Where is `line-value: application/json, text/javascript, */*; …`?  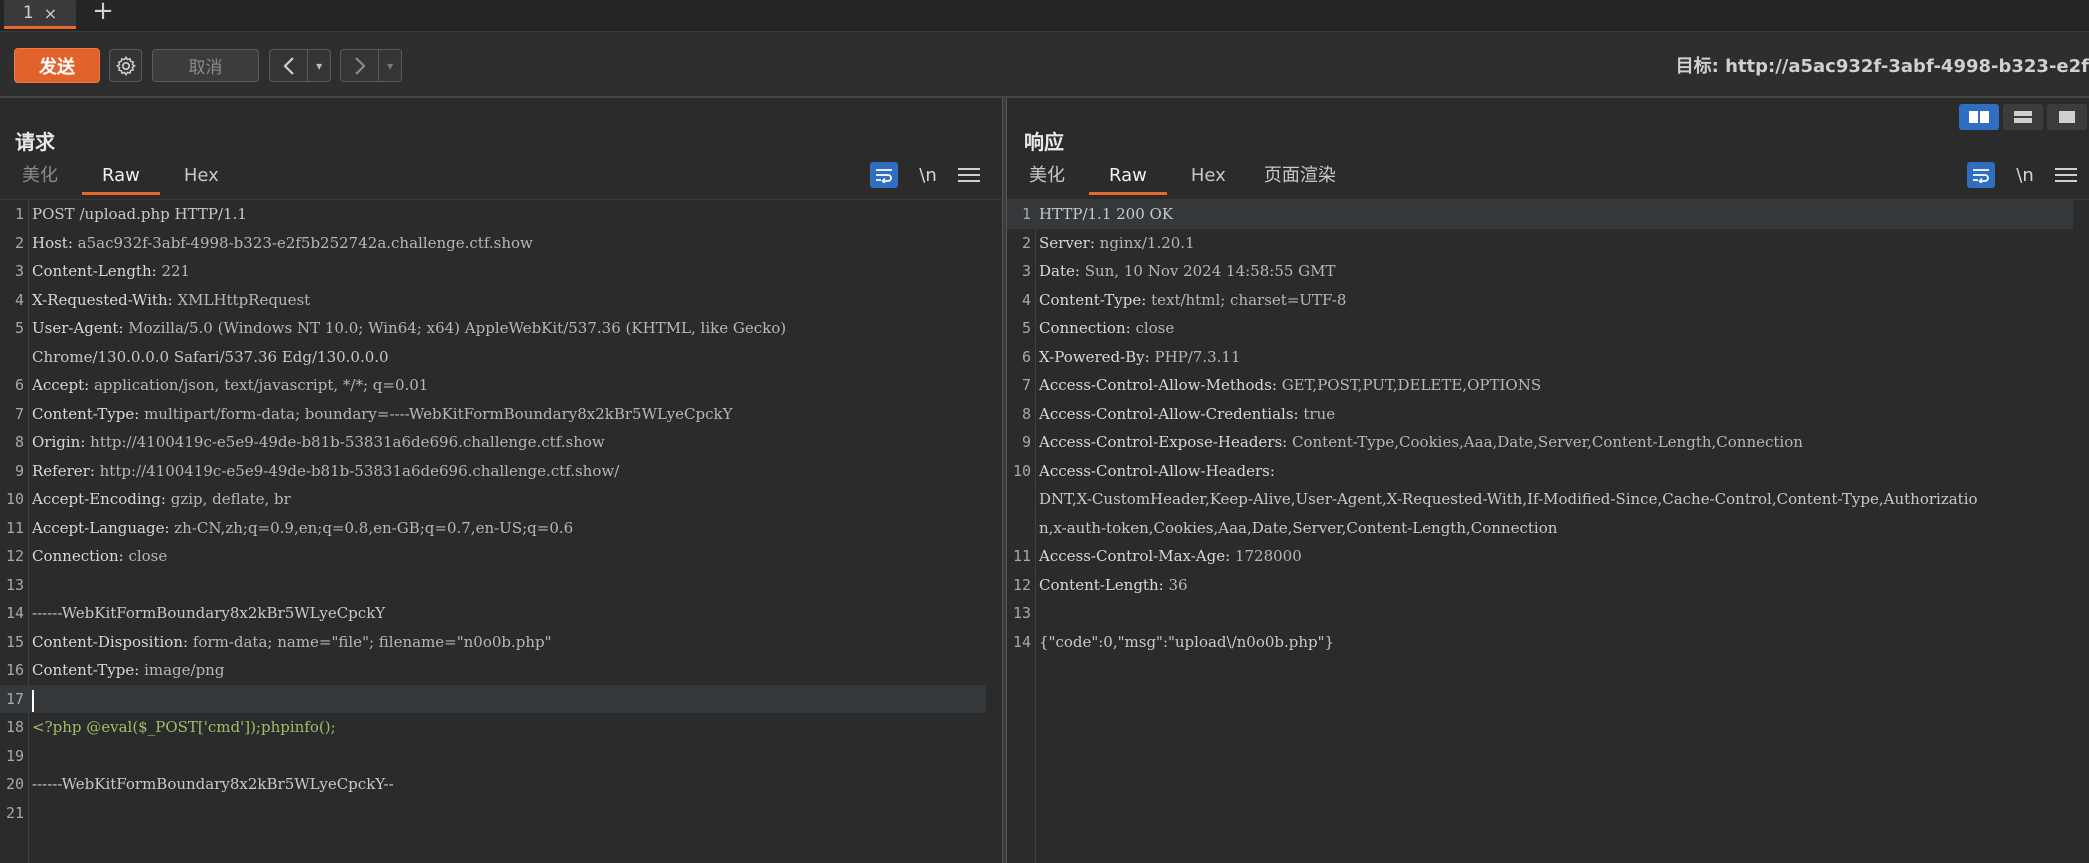 line-value: application/json, text/javascript, */*; … is located at coordinates (259, 385).